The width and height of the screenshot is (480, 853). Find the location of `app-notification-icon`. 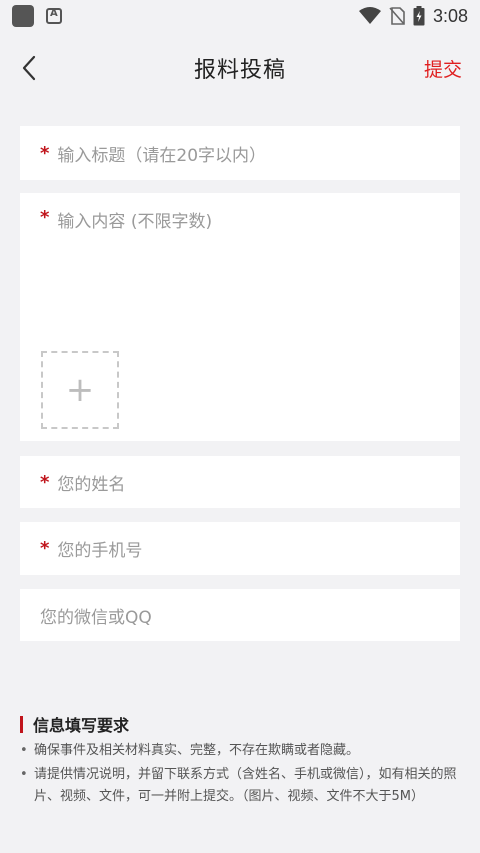

app-notification-icon is located at coordinates (54, 16).